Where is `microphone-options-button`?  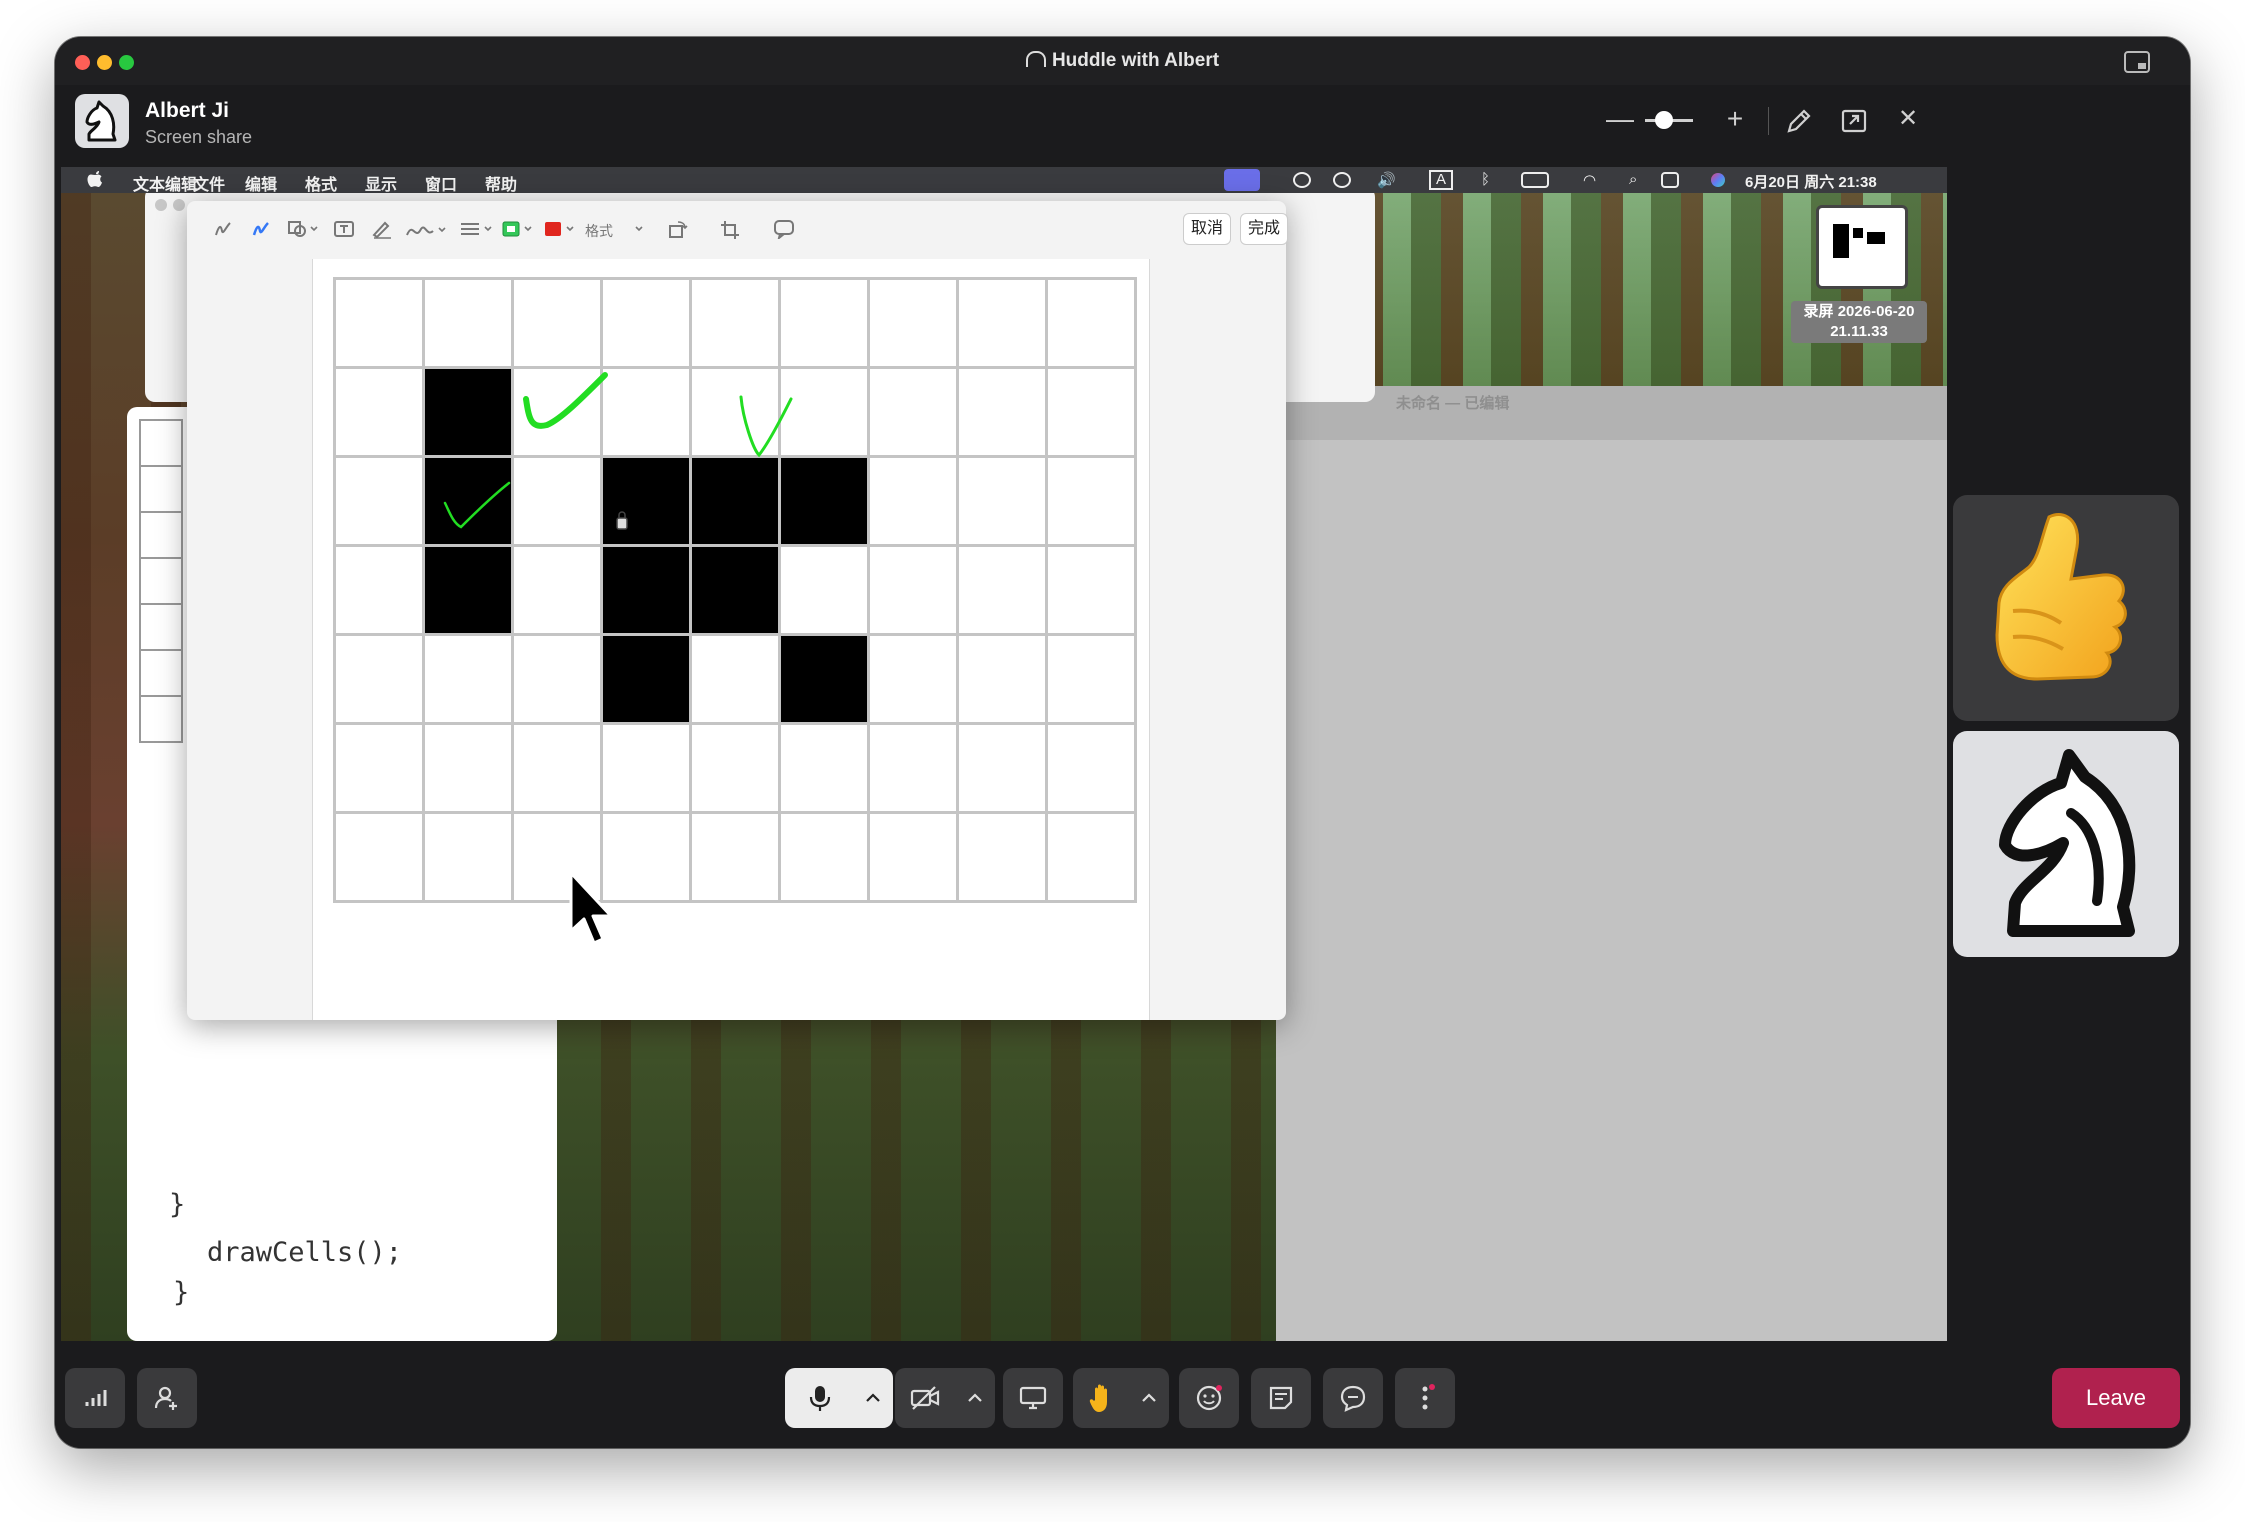
microphone-options-button is located at coordinates (873, 1398).